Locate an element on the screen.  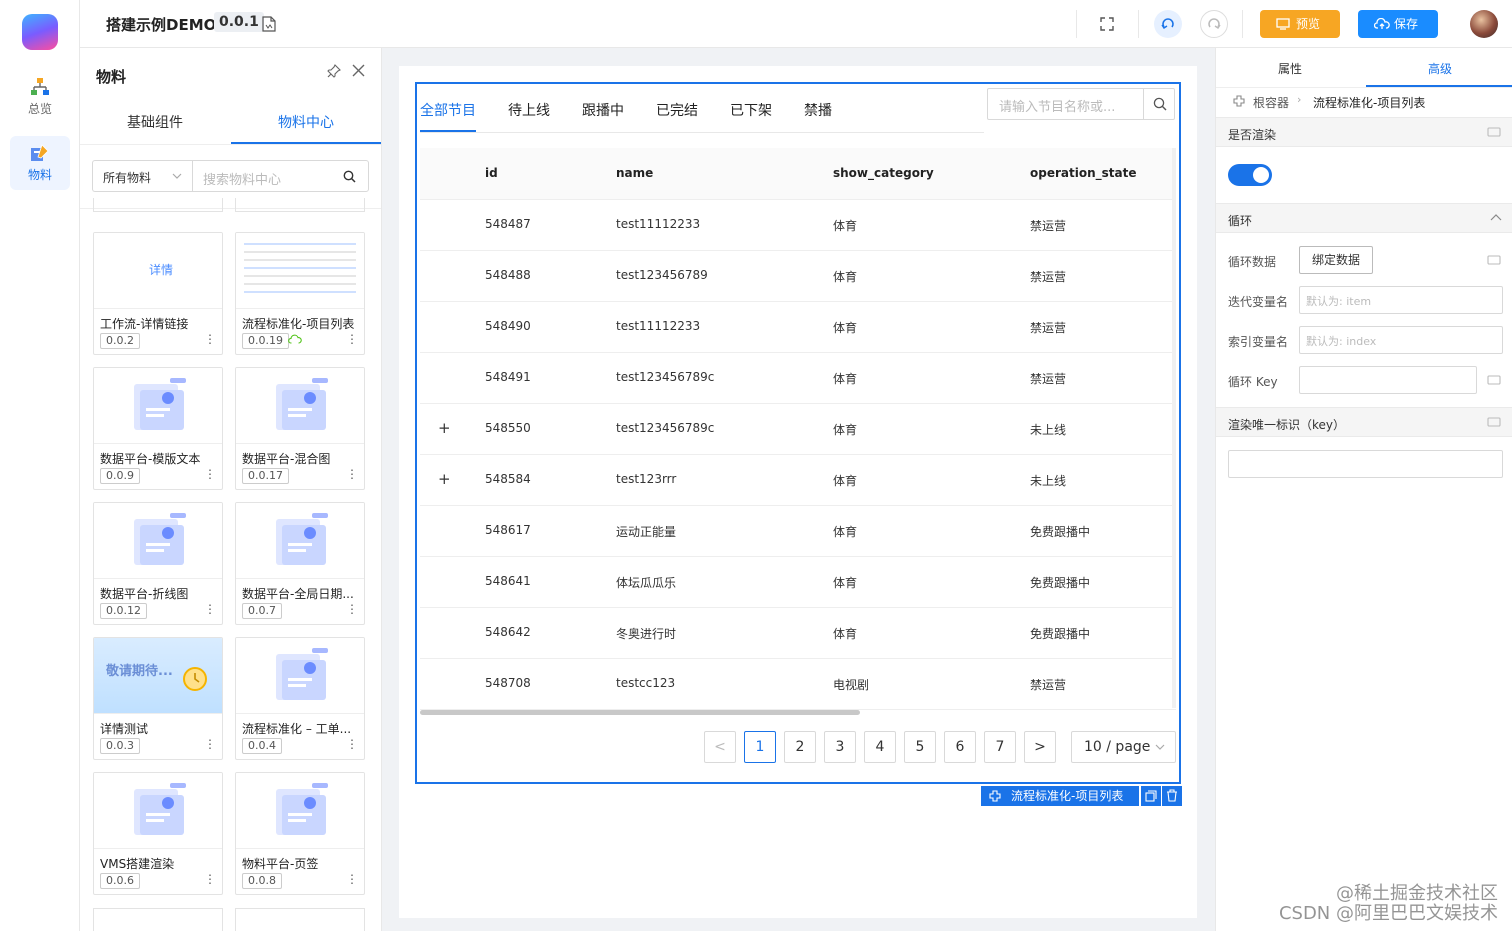
cell-operation-state: 禁运营 is located at coordinates (1048, 226).